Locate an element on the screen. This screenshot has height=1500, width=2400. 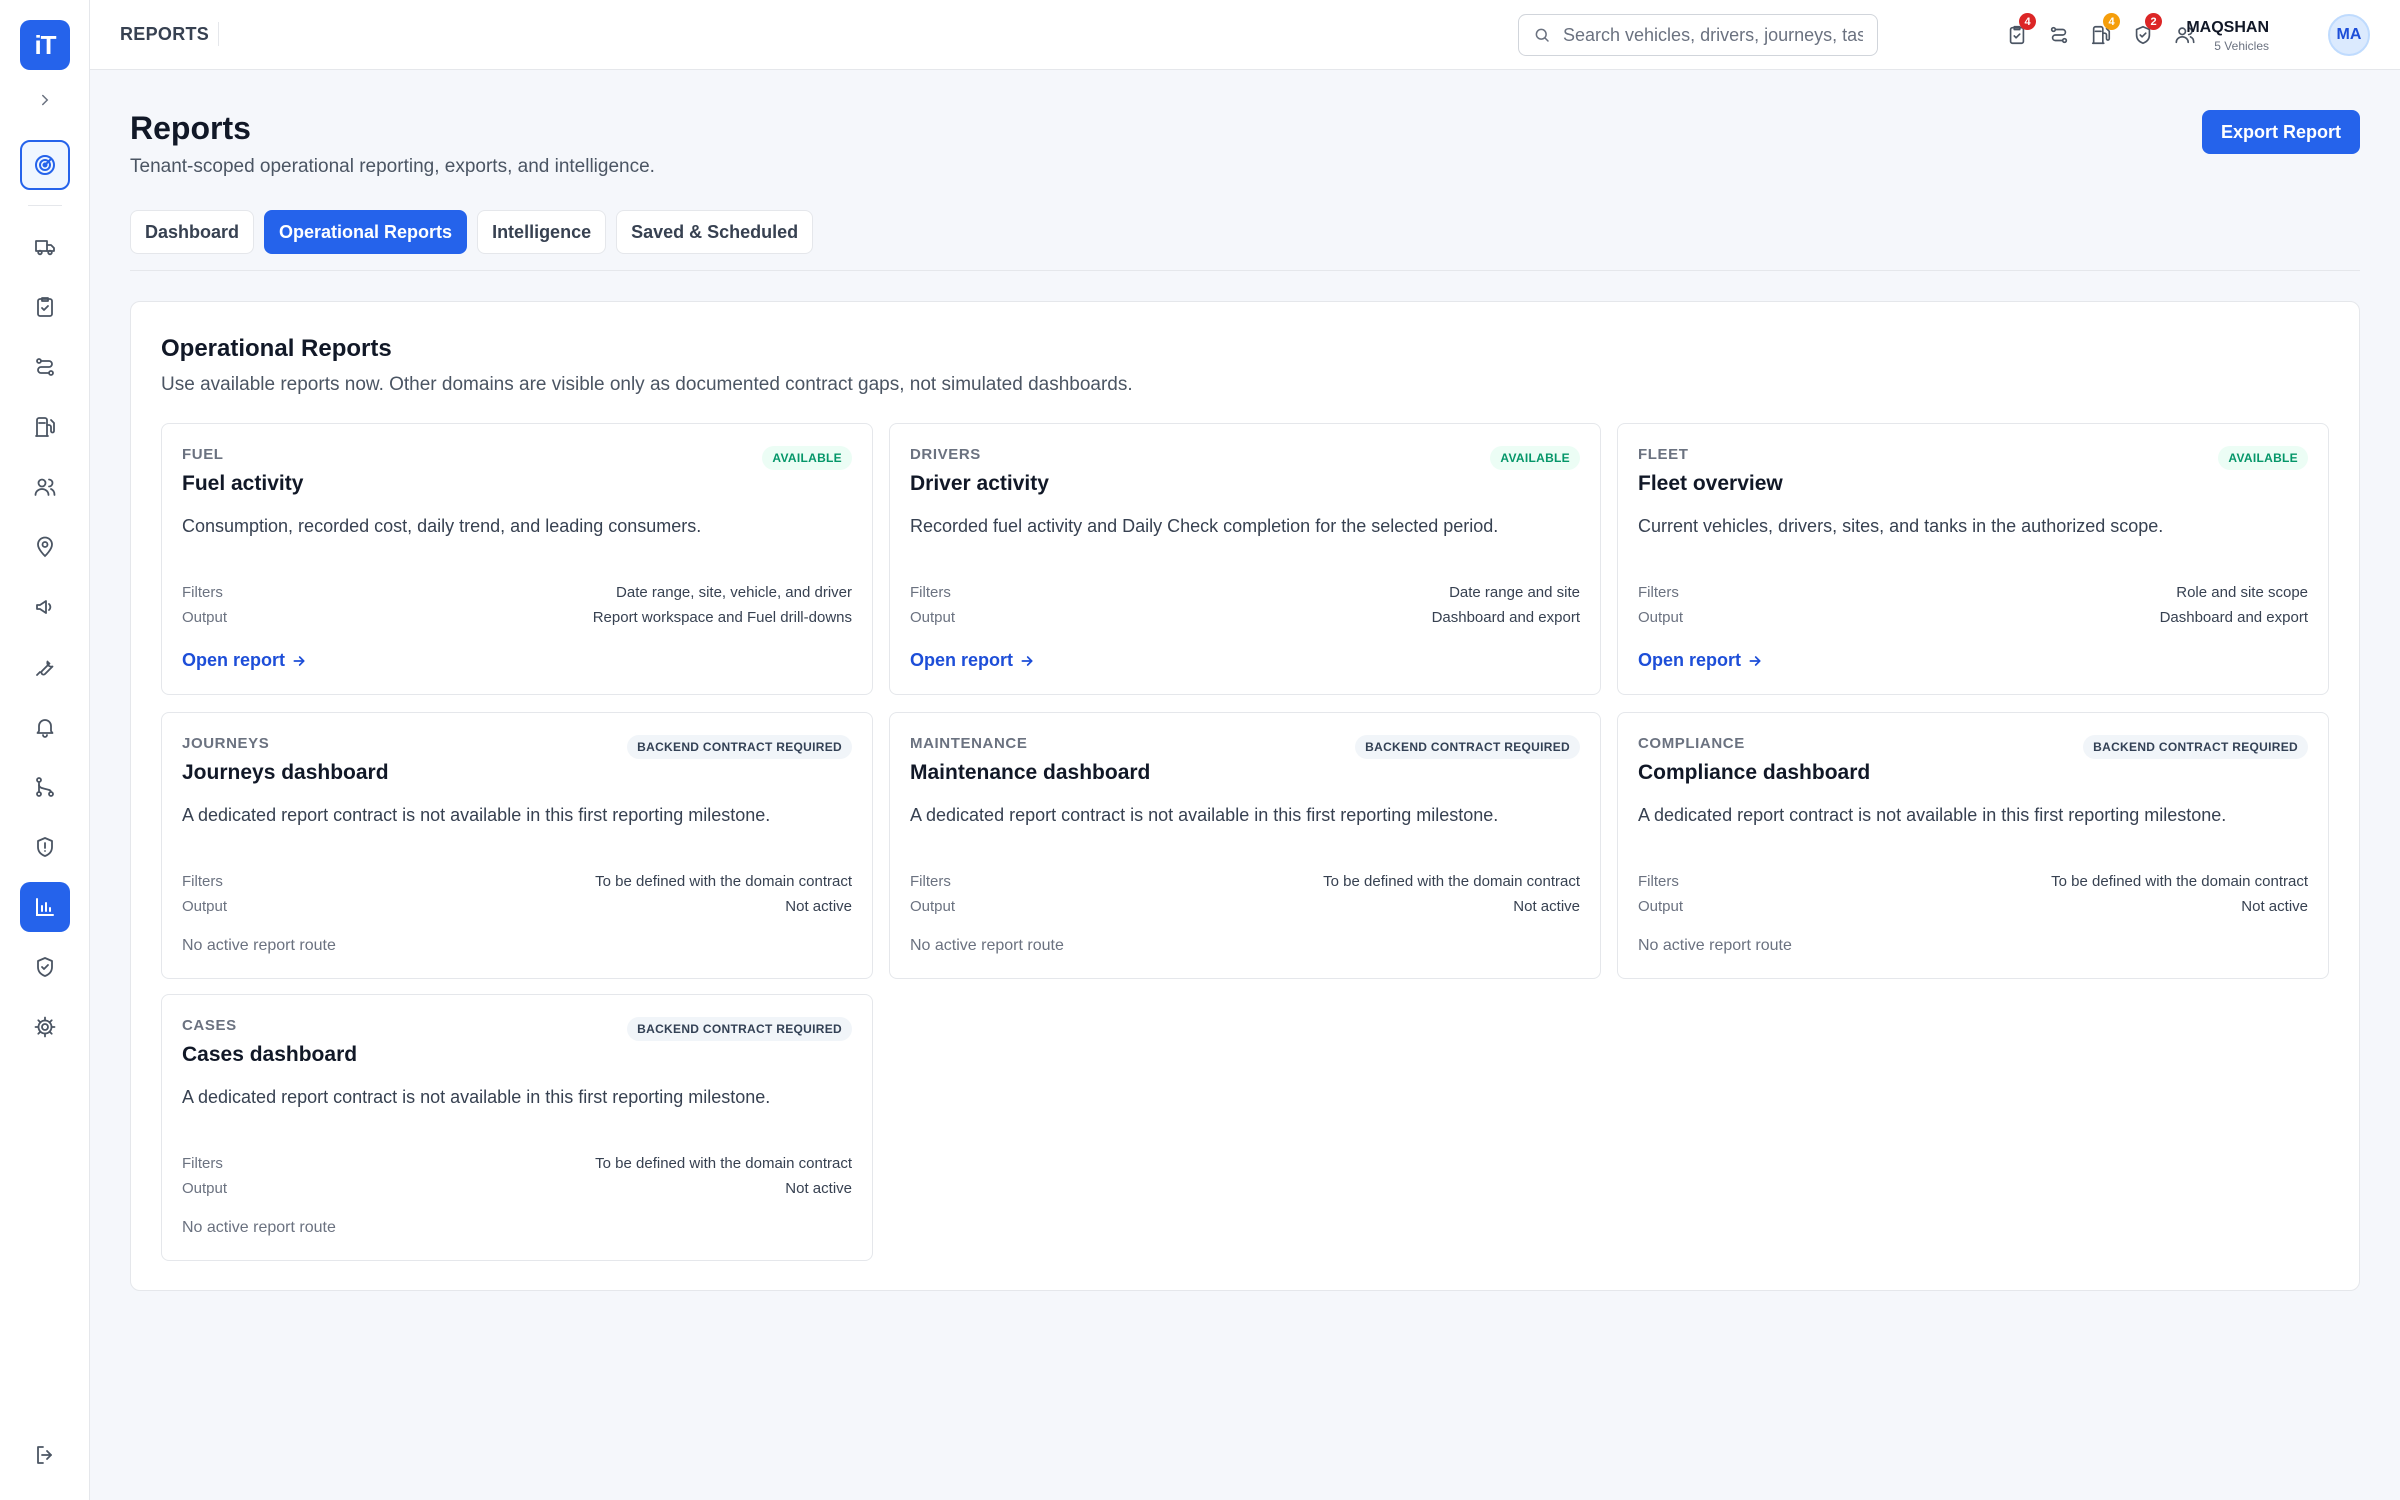
sidebar-item-fuel is located at coordinates (45, 427).